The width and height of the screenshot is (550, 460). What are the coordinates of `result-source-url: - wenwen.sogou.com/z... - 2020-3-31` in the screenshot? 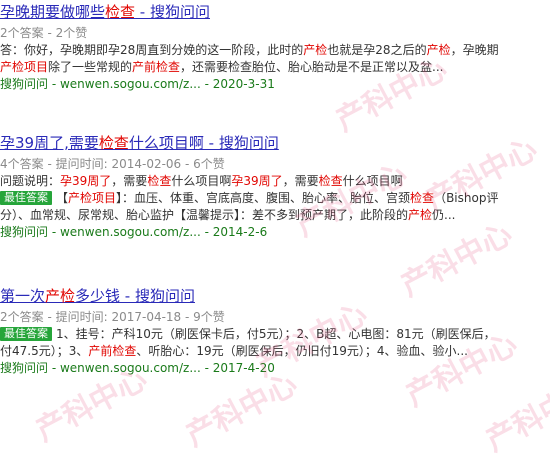 It's located at (161, 84).